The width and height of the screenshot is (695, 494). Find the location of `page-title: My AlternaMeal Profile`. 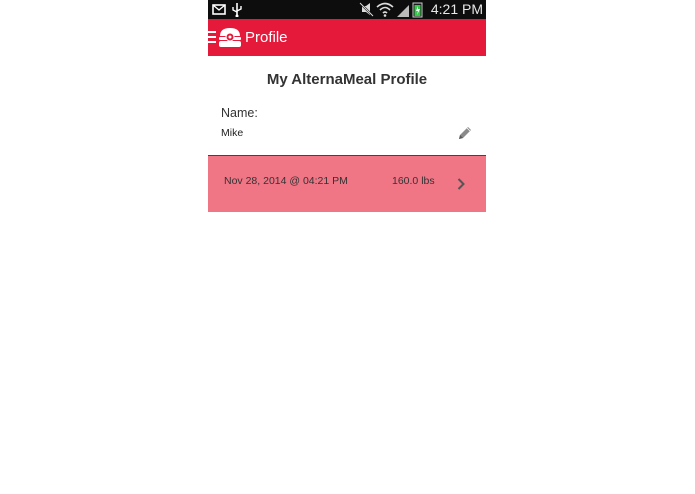

page-title: My AlternaMeal Profile is located at coordinates (347, 79).